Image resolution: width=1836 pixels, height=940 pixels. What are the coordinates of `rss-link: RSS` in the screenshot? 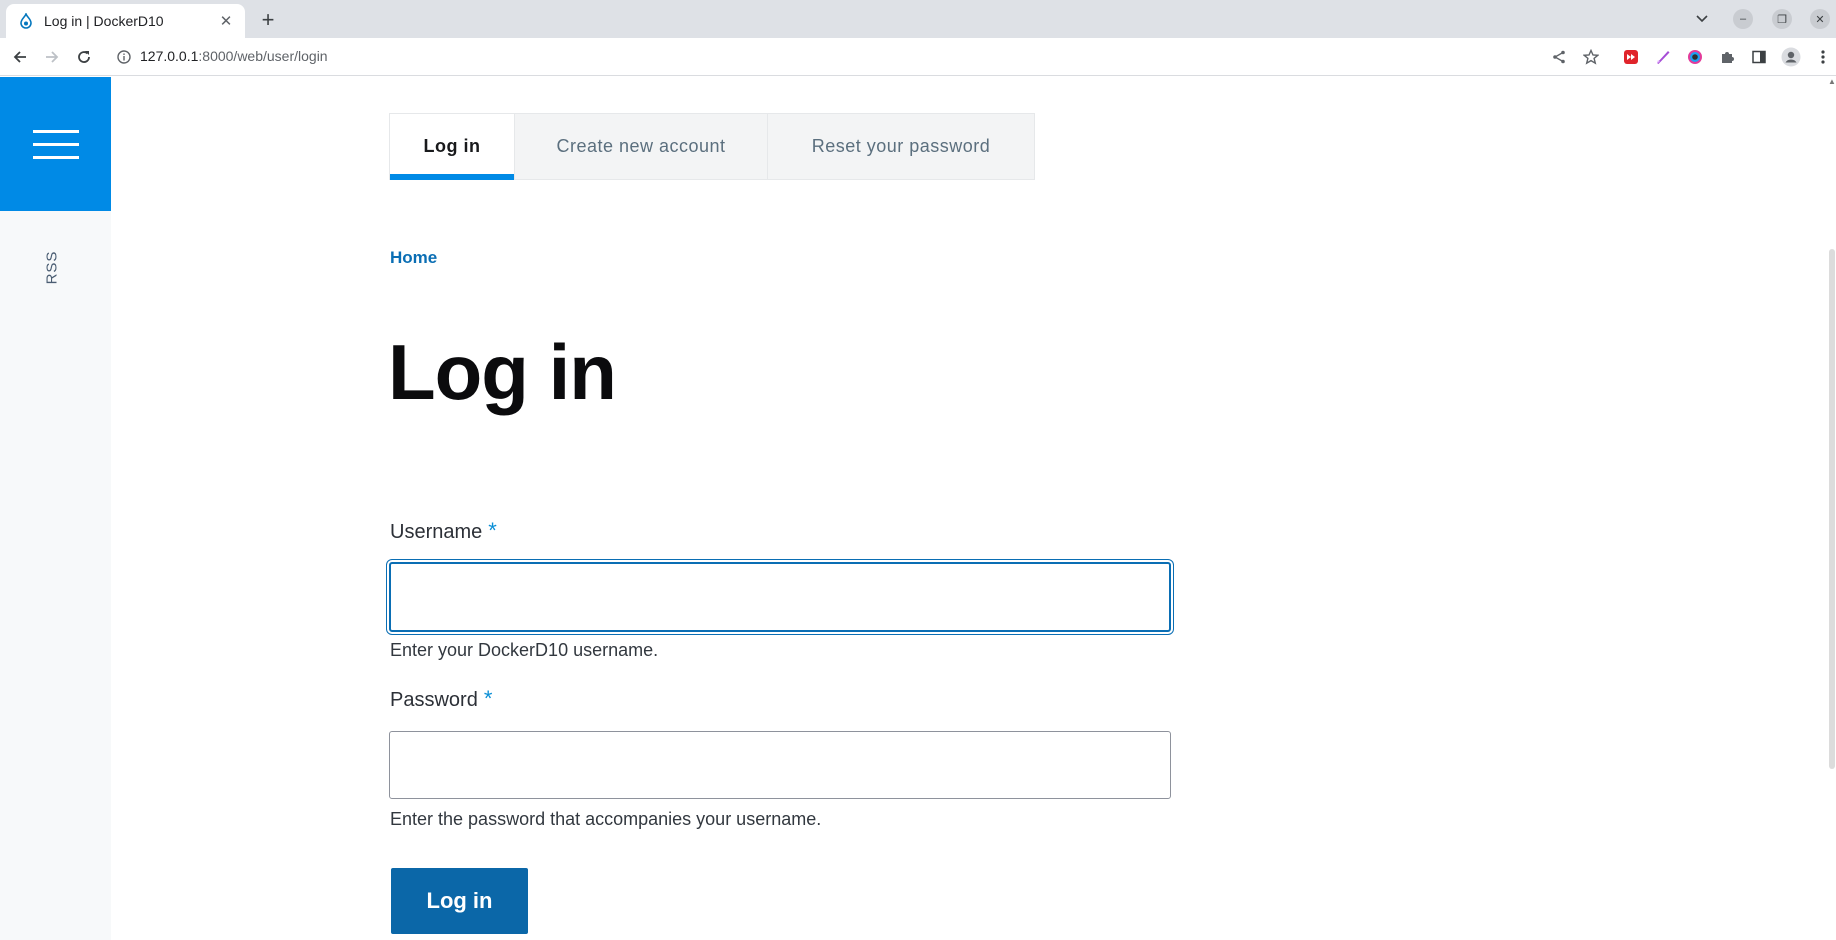 It's located at (52, 267).